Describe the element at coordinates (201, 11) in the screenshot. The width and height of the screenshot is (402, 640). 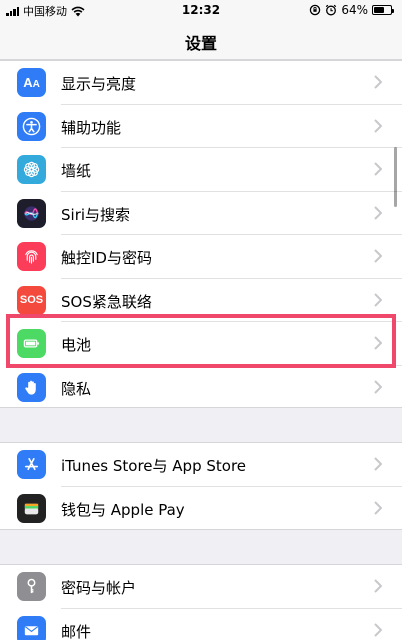
I see `status-bar: 中国移动 12:32 64%` at that location.